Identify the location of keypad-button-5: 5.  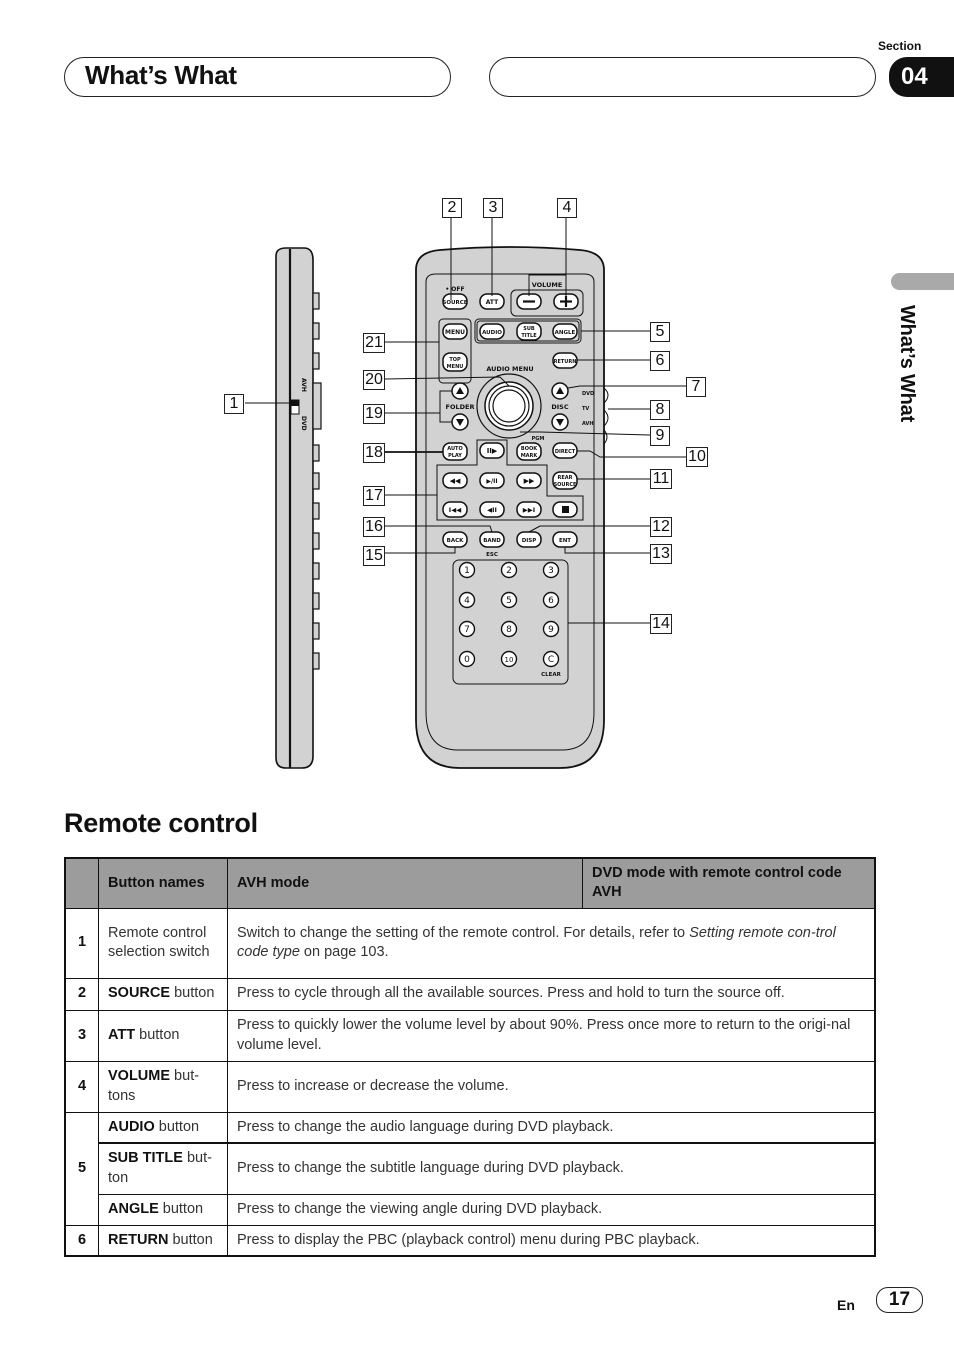
(509, 600).